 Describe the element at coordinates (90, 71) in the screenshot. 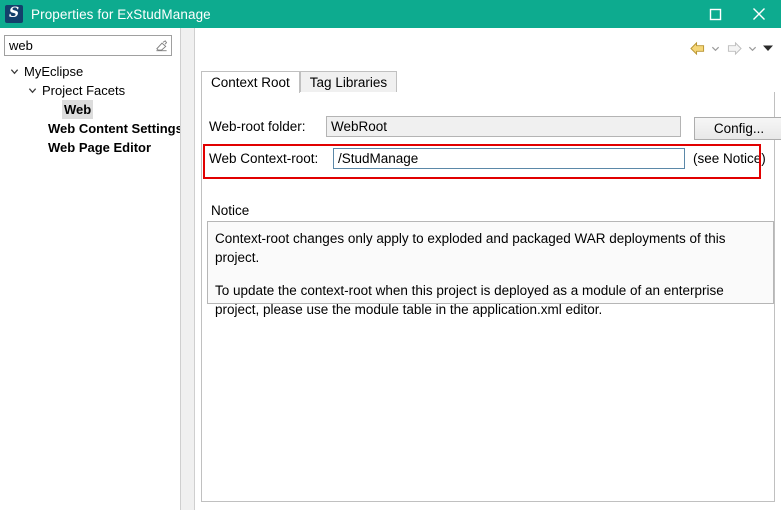

I see `tree-item-myeclipse: MyEclipse` at that location.